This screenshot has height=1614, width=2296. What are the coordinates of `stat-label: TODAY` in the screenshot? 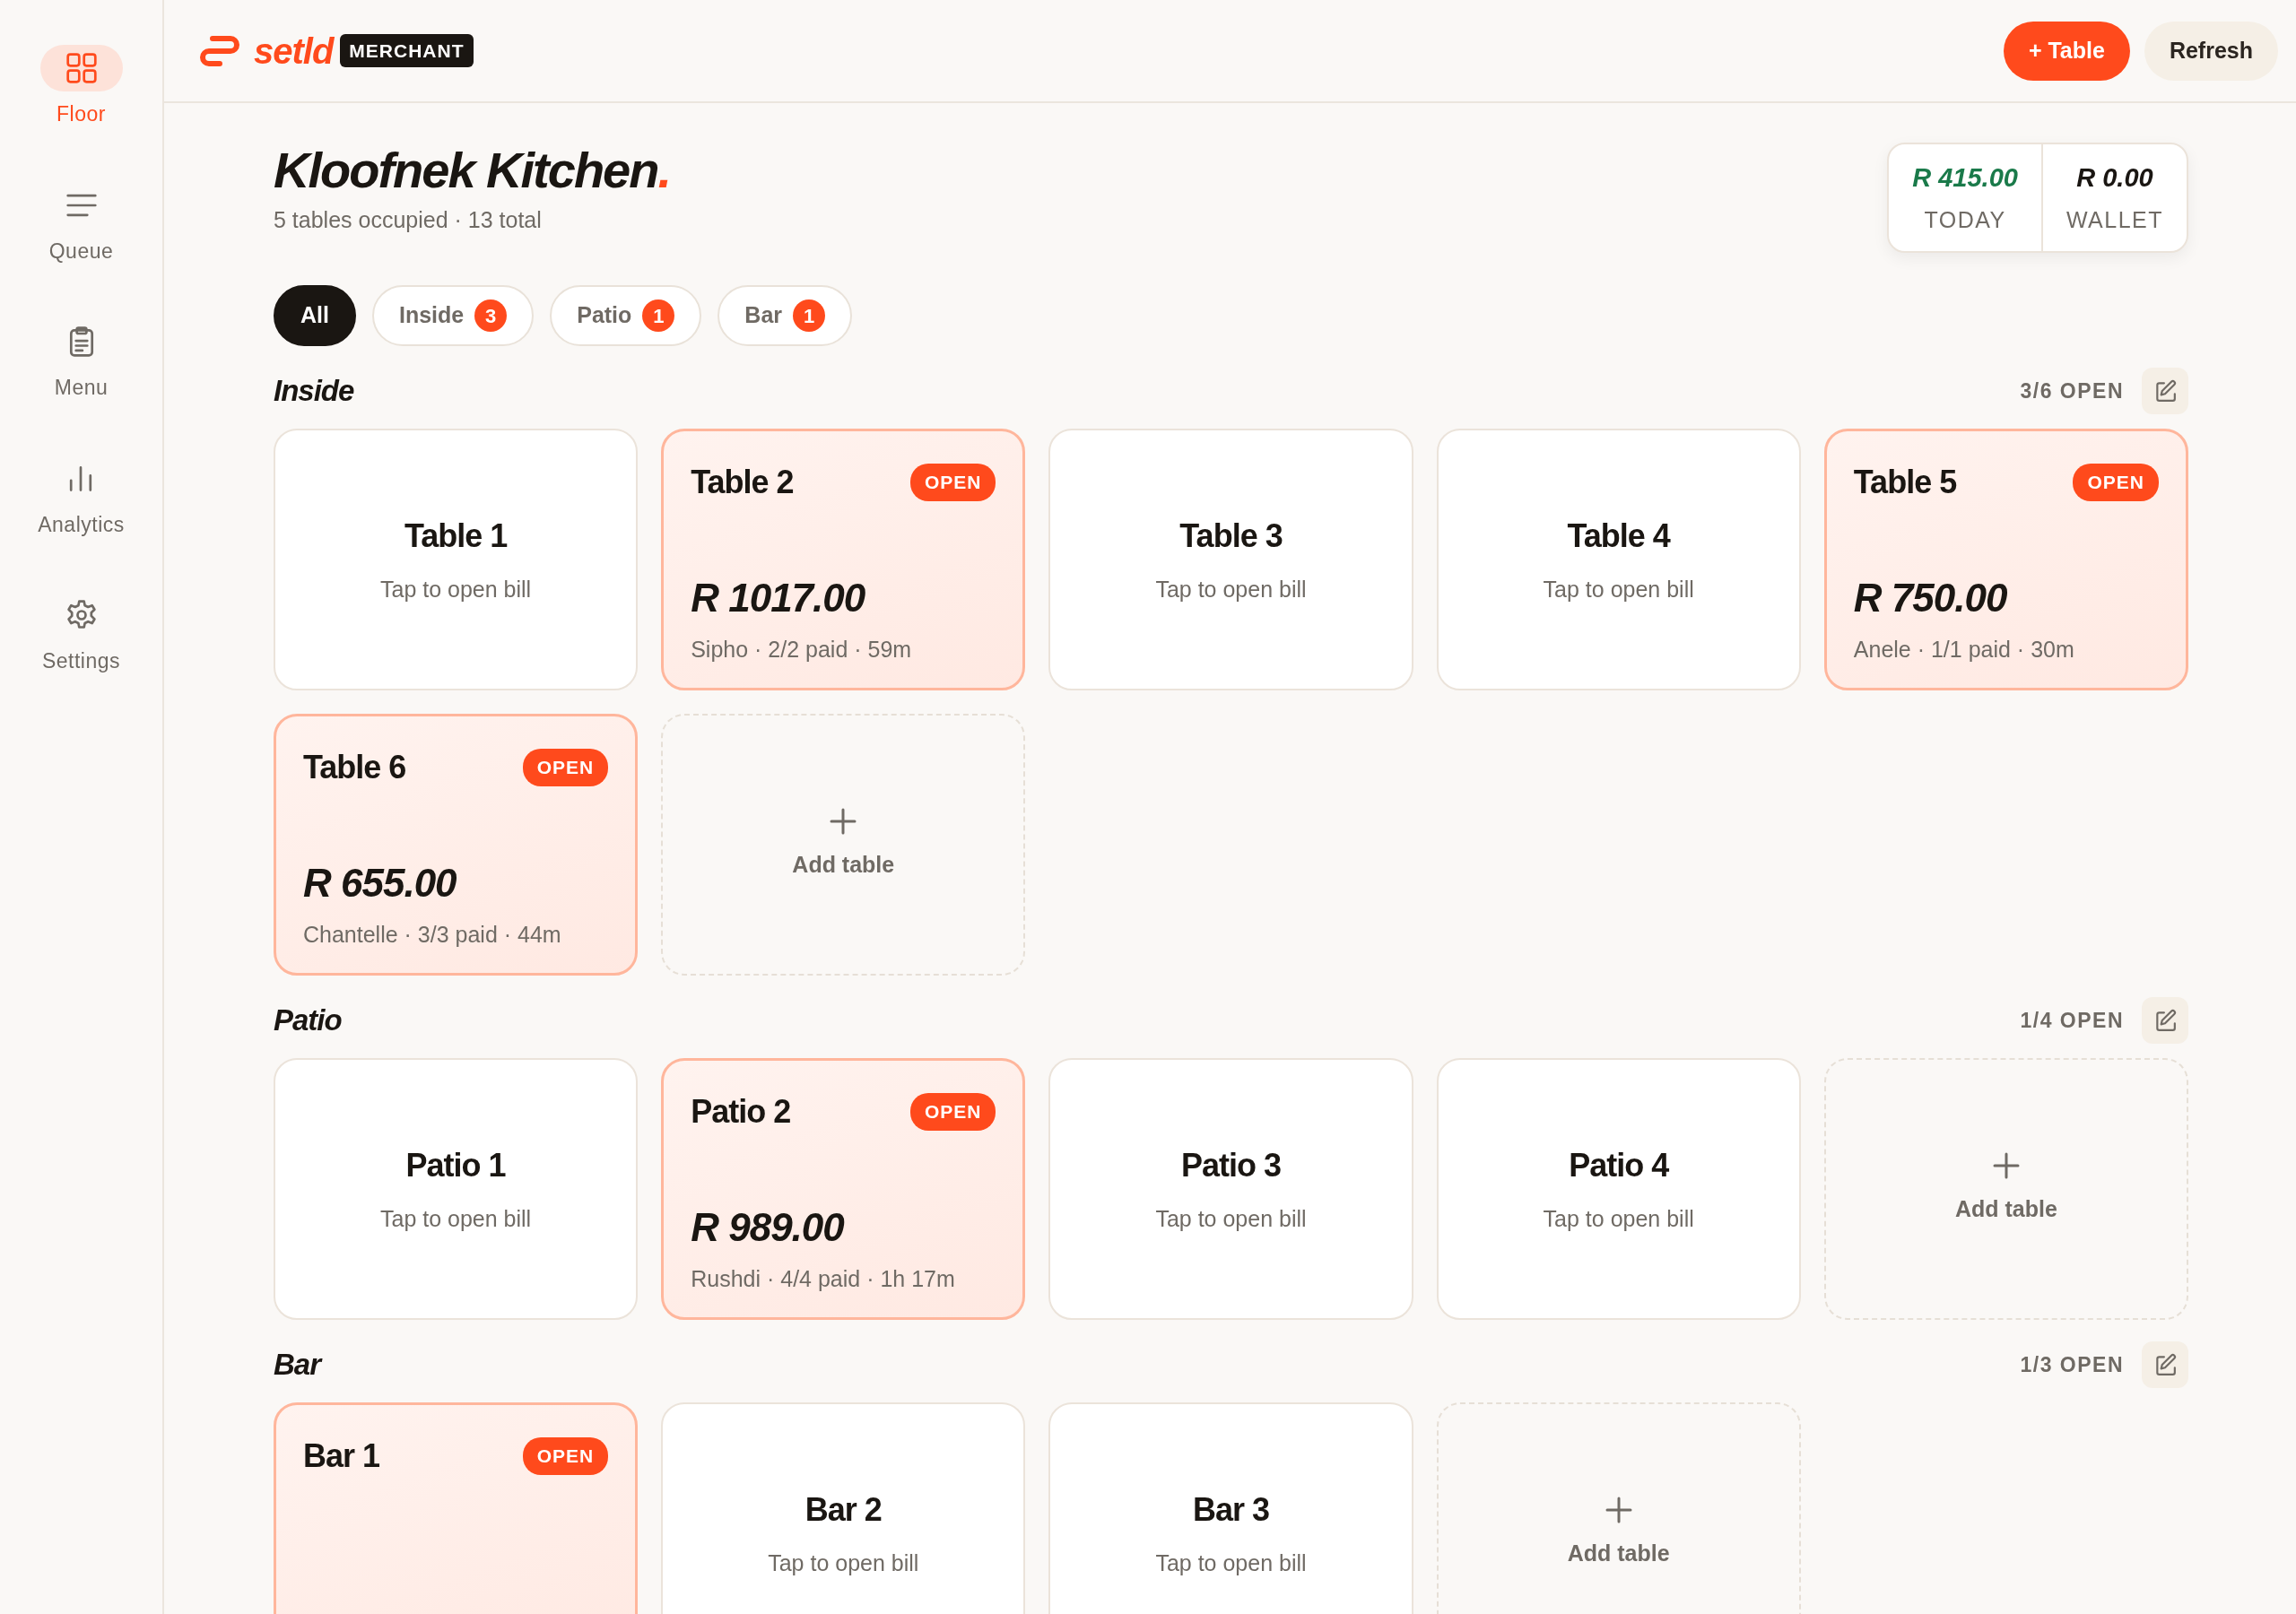 It's located at (1965, 219).